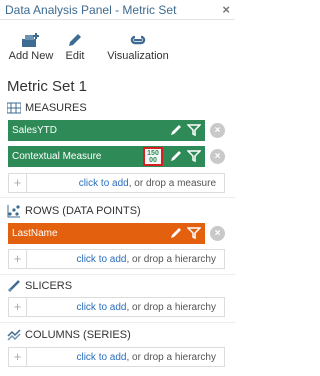  Describe the element at coordinates (14, 335) in the screenshot. I see `columns-icon` at that location.